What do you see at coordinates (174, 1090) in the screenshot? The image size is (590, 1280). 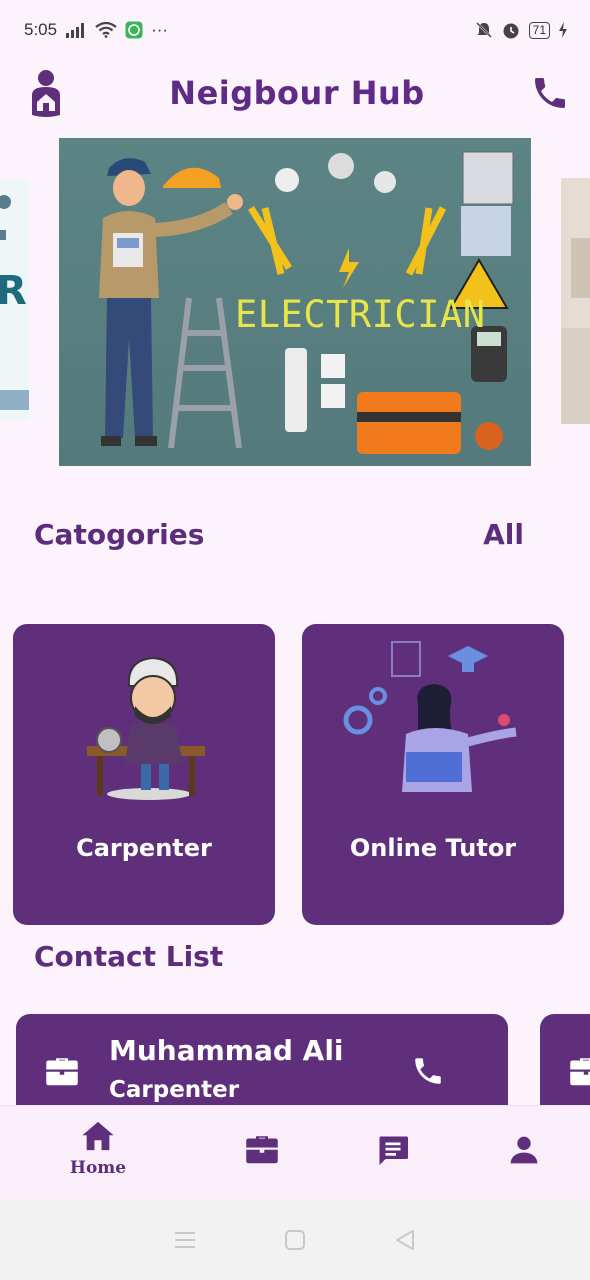 I see `contact-role: Carpenter` at bounding box center [174, 1090].